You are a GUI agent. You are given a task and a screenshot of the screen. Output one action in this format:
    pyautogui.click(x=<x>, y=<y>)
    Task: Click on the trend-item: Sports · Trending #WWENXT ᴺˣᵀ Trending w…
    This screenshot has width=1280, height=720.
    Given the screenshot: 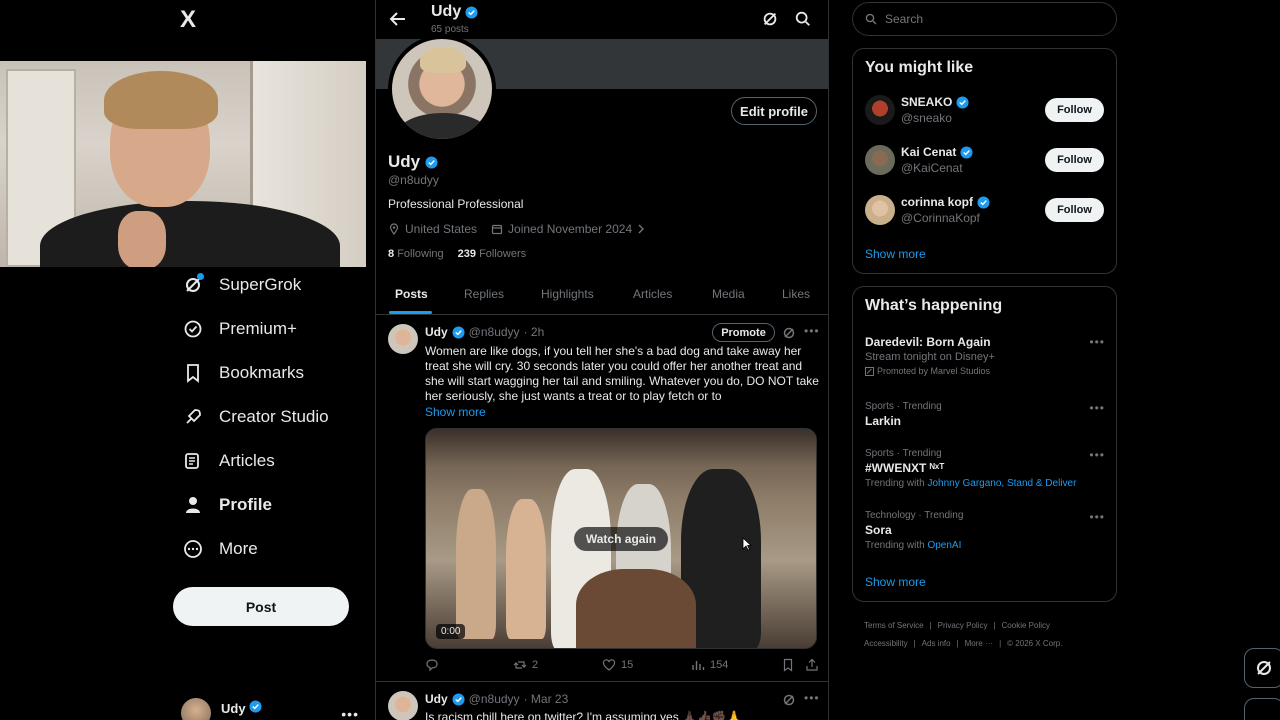 What is the action you would take?
    pyautogui.click(x=985, y=468)
    